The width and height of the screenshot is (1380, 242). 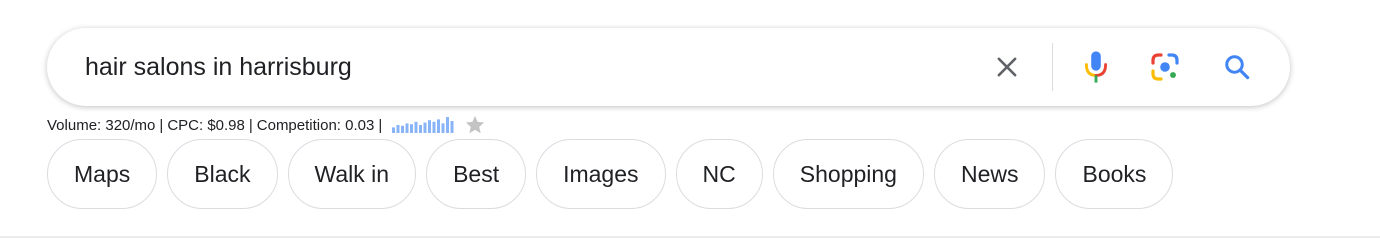 I want to click on voice-search-button, so click(x=1096, y=67).